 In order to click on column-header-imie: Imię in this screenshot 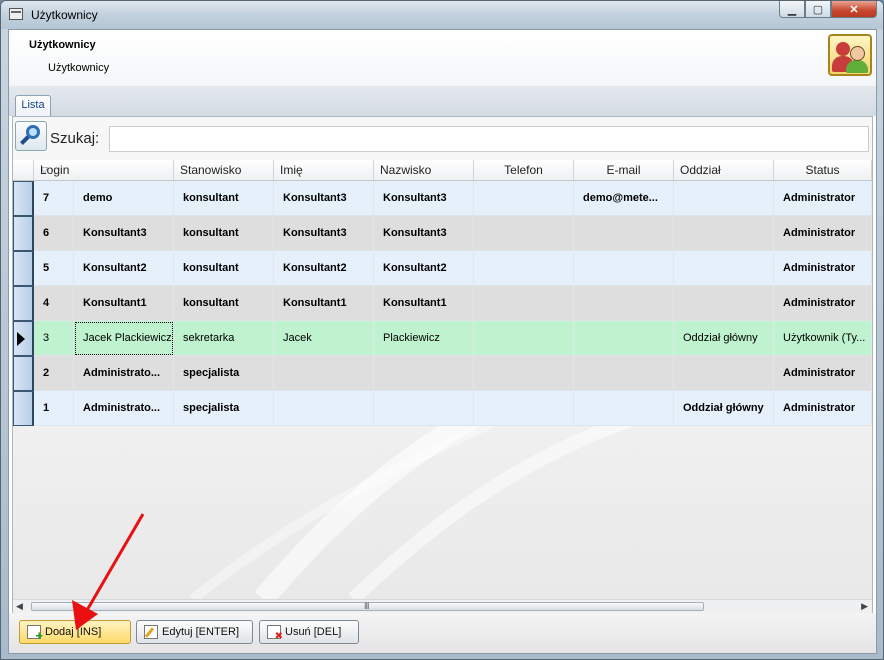, I will do `click(324, 170)`.